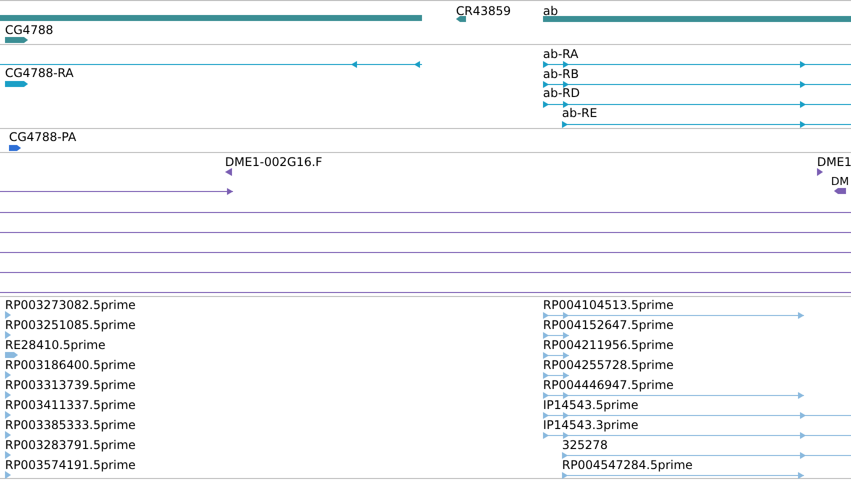 This screenshot has height=481, width=851. I want to click on feature-label: RP003411337.5prime, so click(70, 405).